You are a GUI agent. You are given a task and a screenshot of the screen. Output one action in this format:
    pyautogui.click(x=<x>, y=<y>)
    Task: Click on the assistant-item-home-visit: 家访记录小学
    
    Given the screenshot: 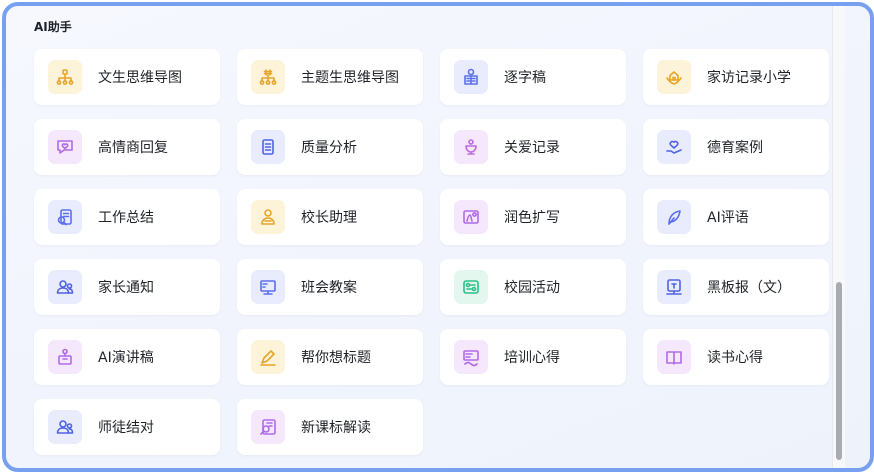 What is the action you would take?
    pyautogui.click(x=736, y=77)
    